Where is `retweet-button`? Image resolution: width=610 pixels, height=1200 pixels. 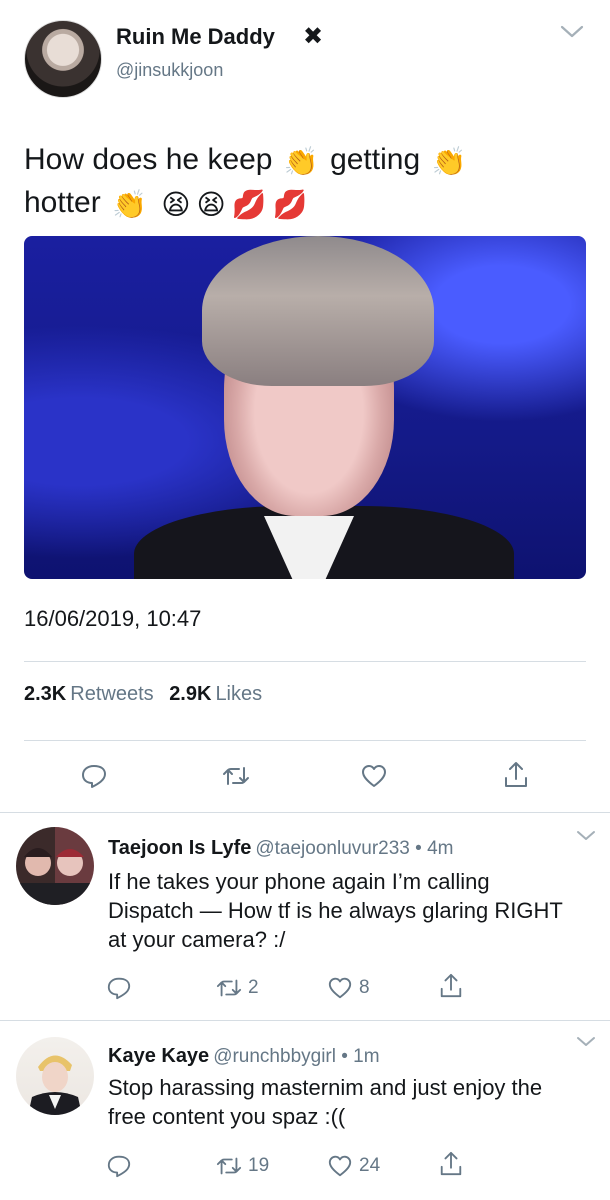
retweet-button is located at coordinates (236, 776).